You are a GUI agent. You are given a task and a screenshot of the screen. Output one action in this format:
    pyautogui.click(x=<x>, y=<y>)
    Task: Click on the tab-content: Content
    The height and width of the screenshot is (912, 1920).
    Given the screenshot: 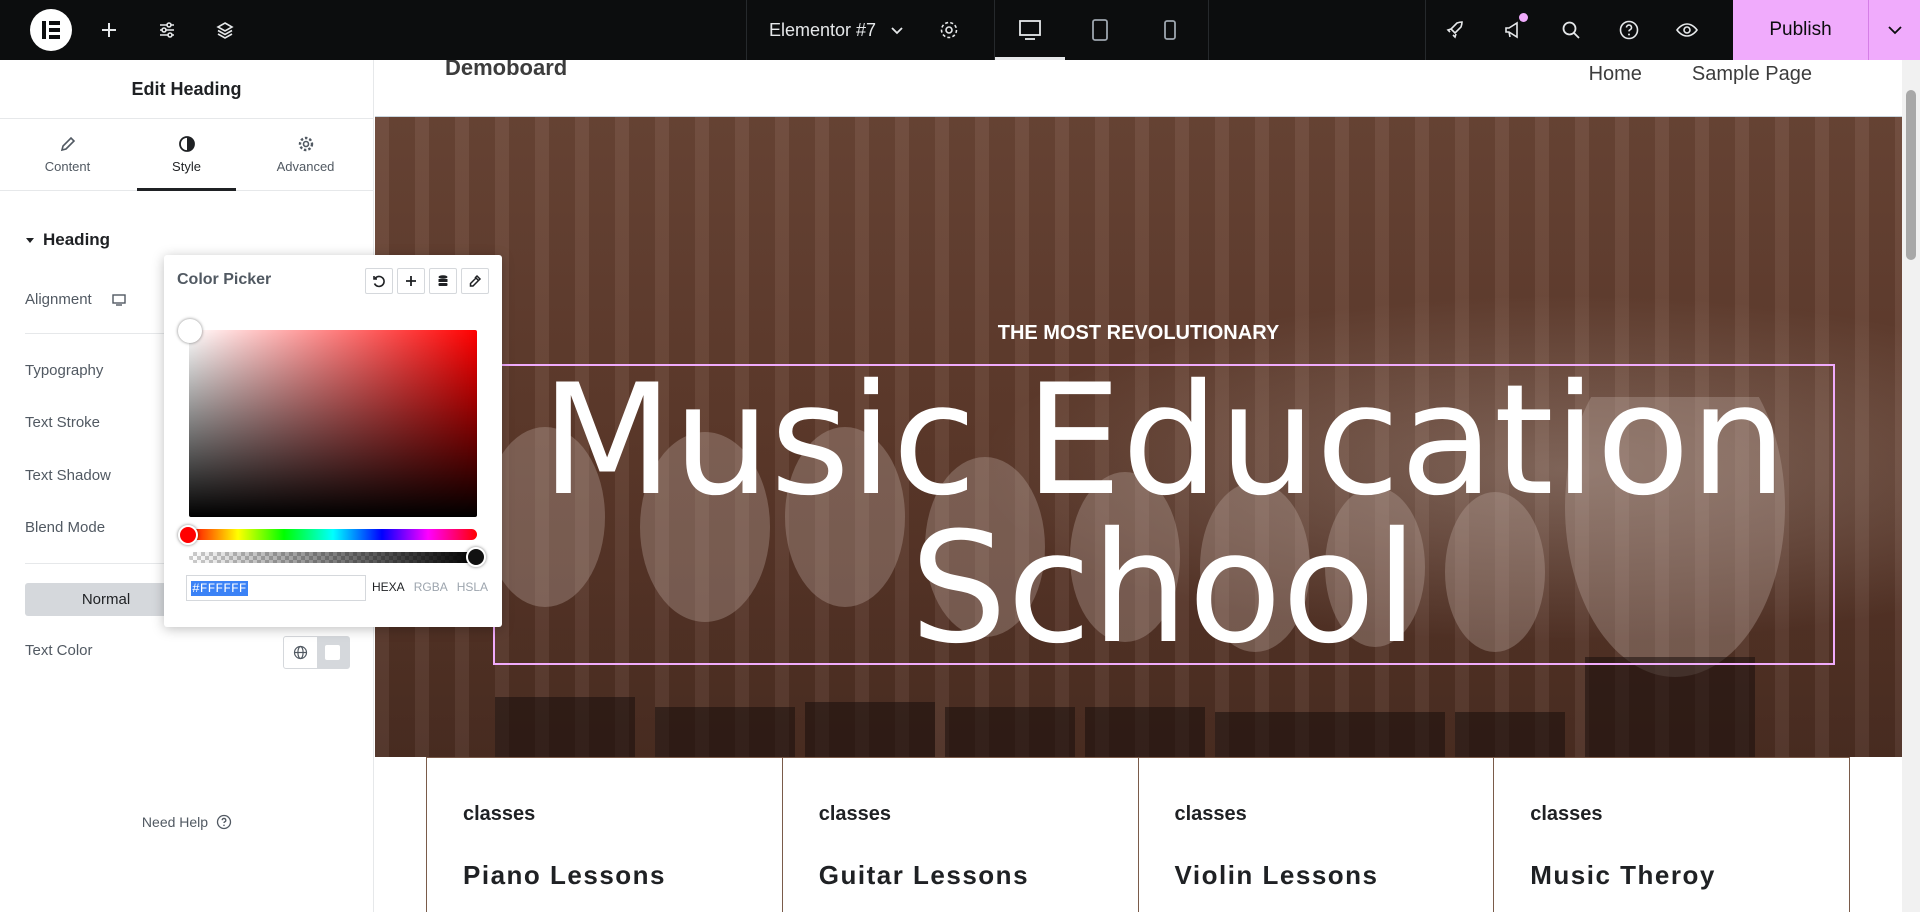 What is the action you would take?
    pyautogui.click(x=67, y=154)
    